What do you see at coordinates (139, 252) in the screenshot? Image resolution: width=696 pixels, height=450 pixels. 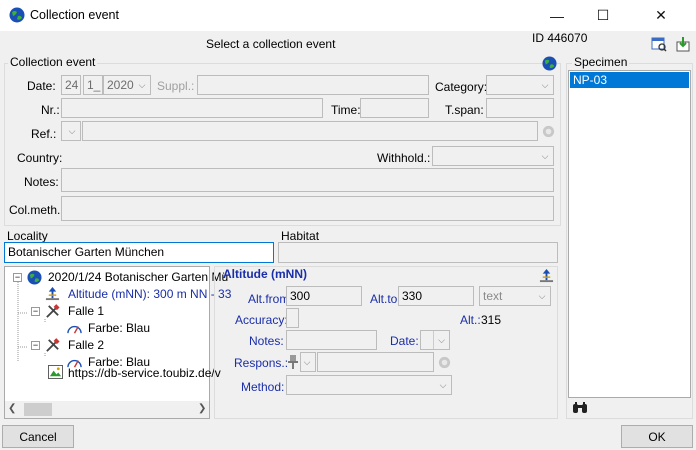 I see `locality-input: Botanischer Garten München` at bounding box center [139, 252].